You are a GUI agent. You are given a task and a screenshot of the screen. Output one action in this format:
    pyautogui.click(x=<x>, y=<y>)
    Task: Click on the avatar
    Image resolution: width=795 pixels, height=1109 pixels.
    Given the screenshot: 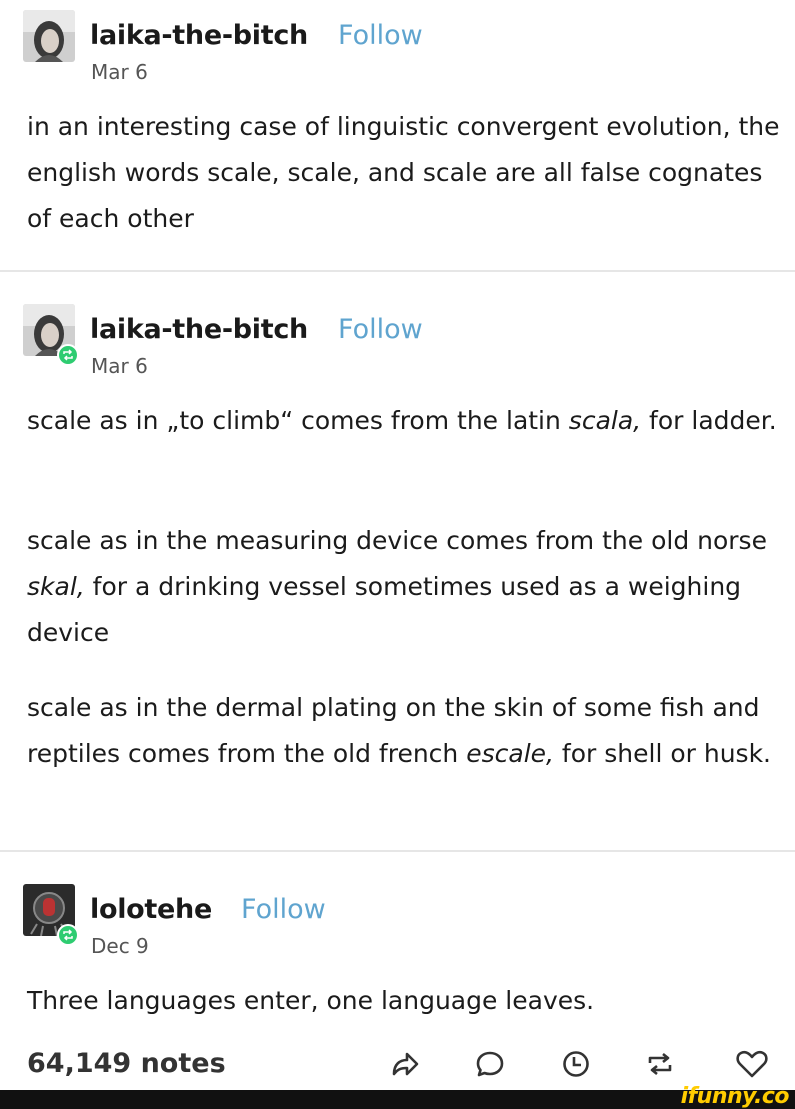 What is the action you would take?
    pyautogui.click(x=49, y=36)
    